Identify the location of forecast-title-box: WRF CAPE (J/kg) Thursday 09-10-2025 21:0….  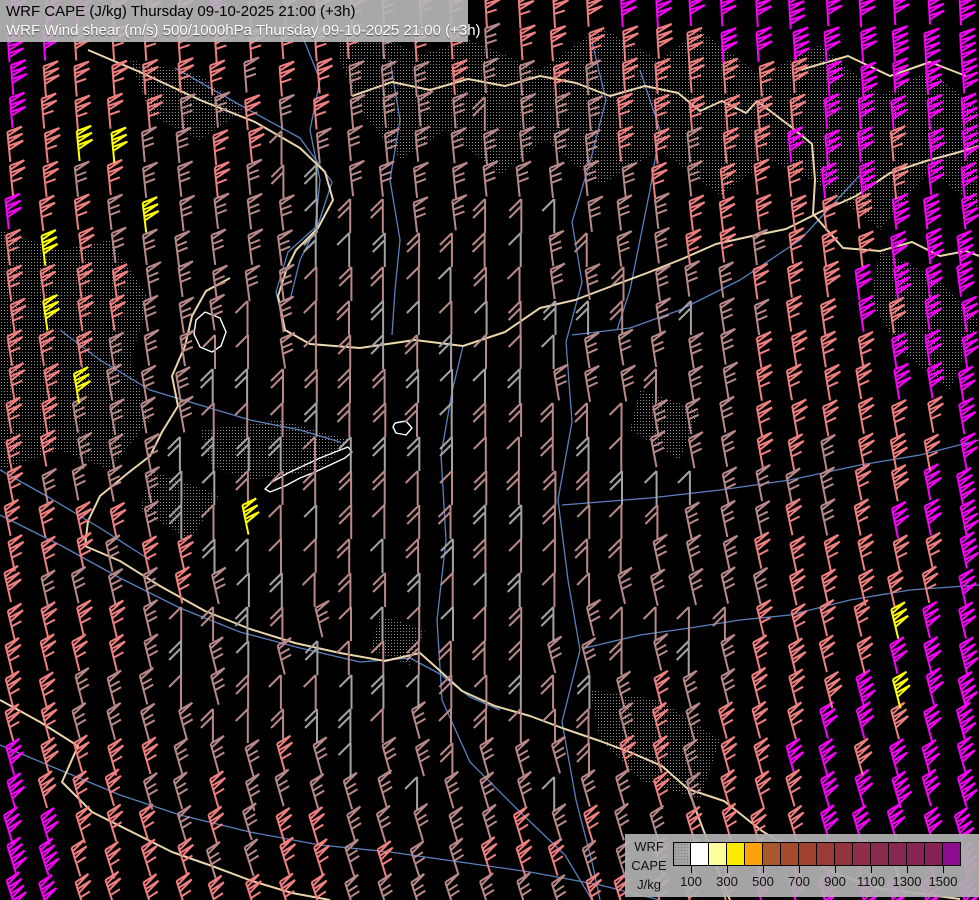
(240, 21).